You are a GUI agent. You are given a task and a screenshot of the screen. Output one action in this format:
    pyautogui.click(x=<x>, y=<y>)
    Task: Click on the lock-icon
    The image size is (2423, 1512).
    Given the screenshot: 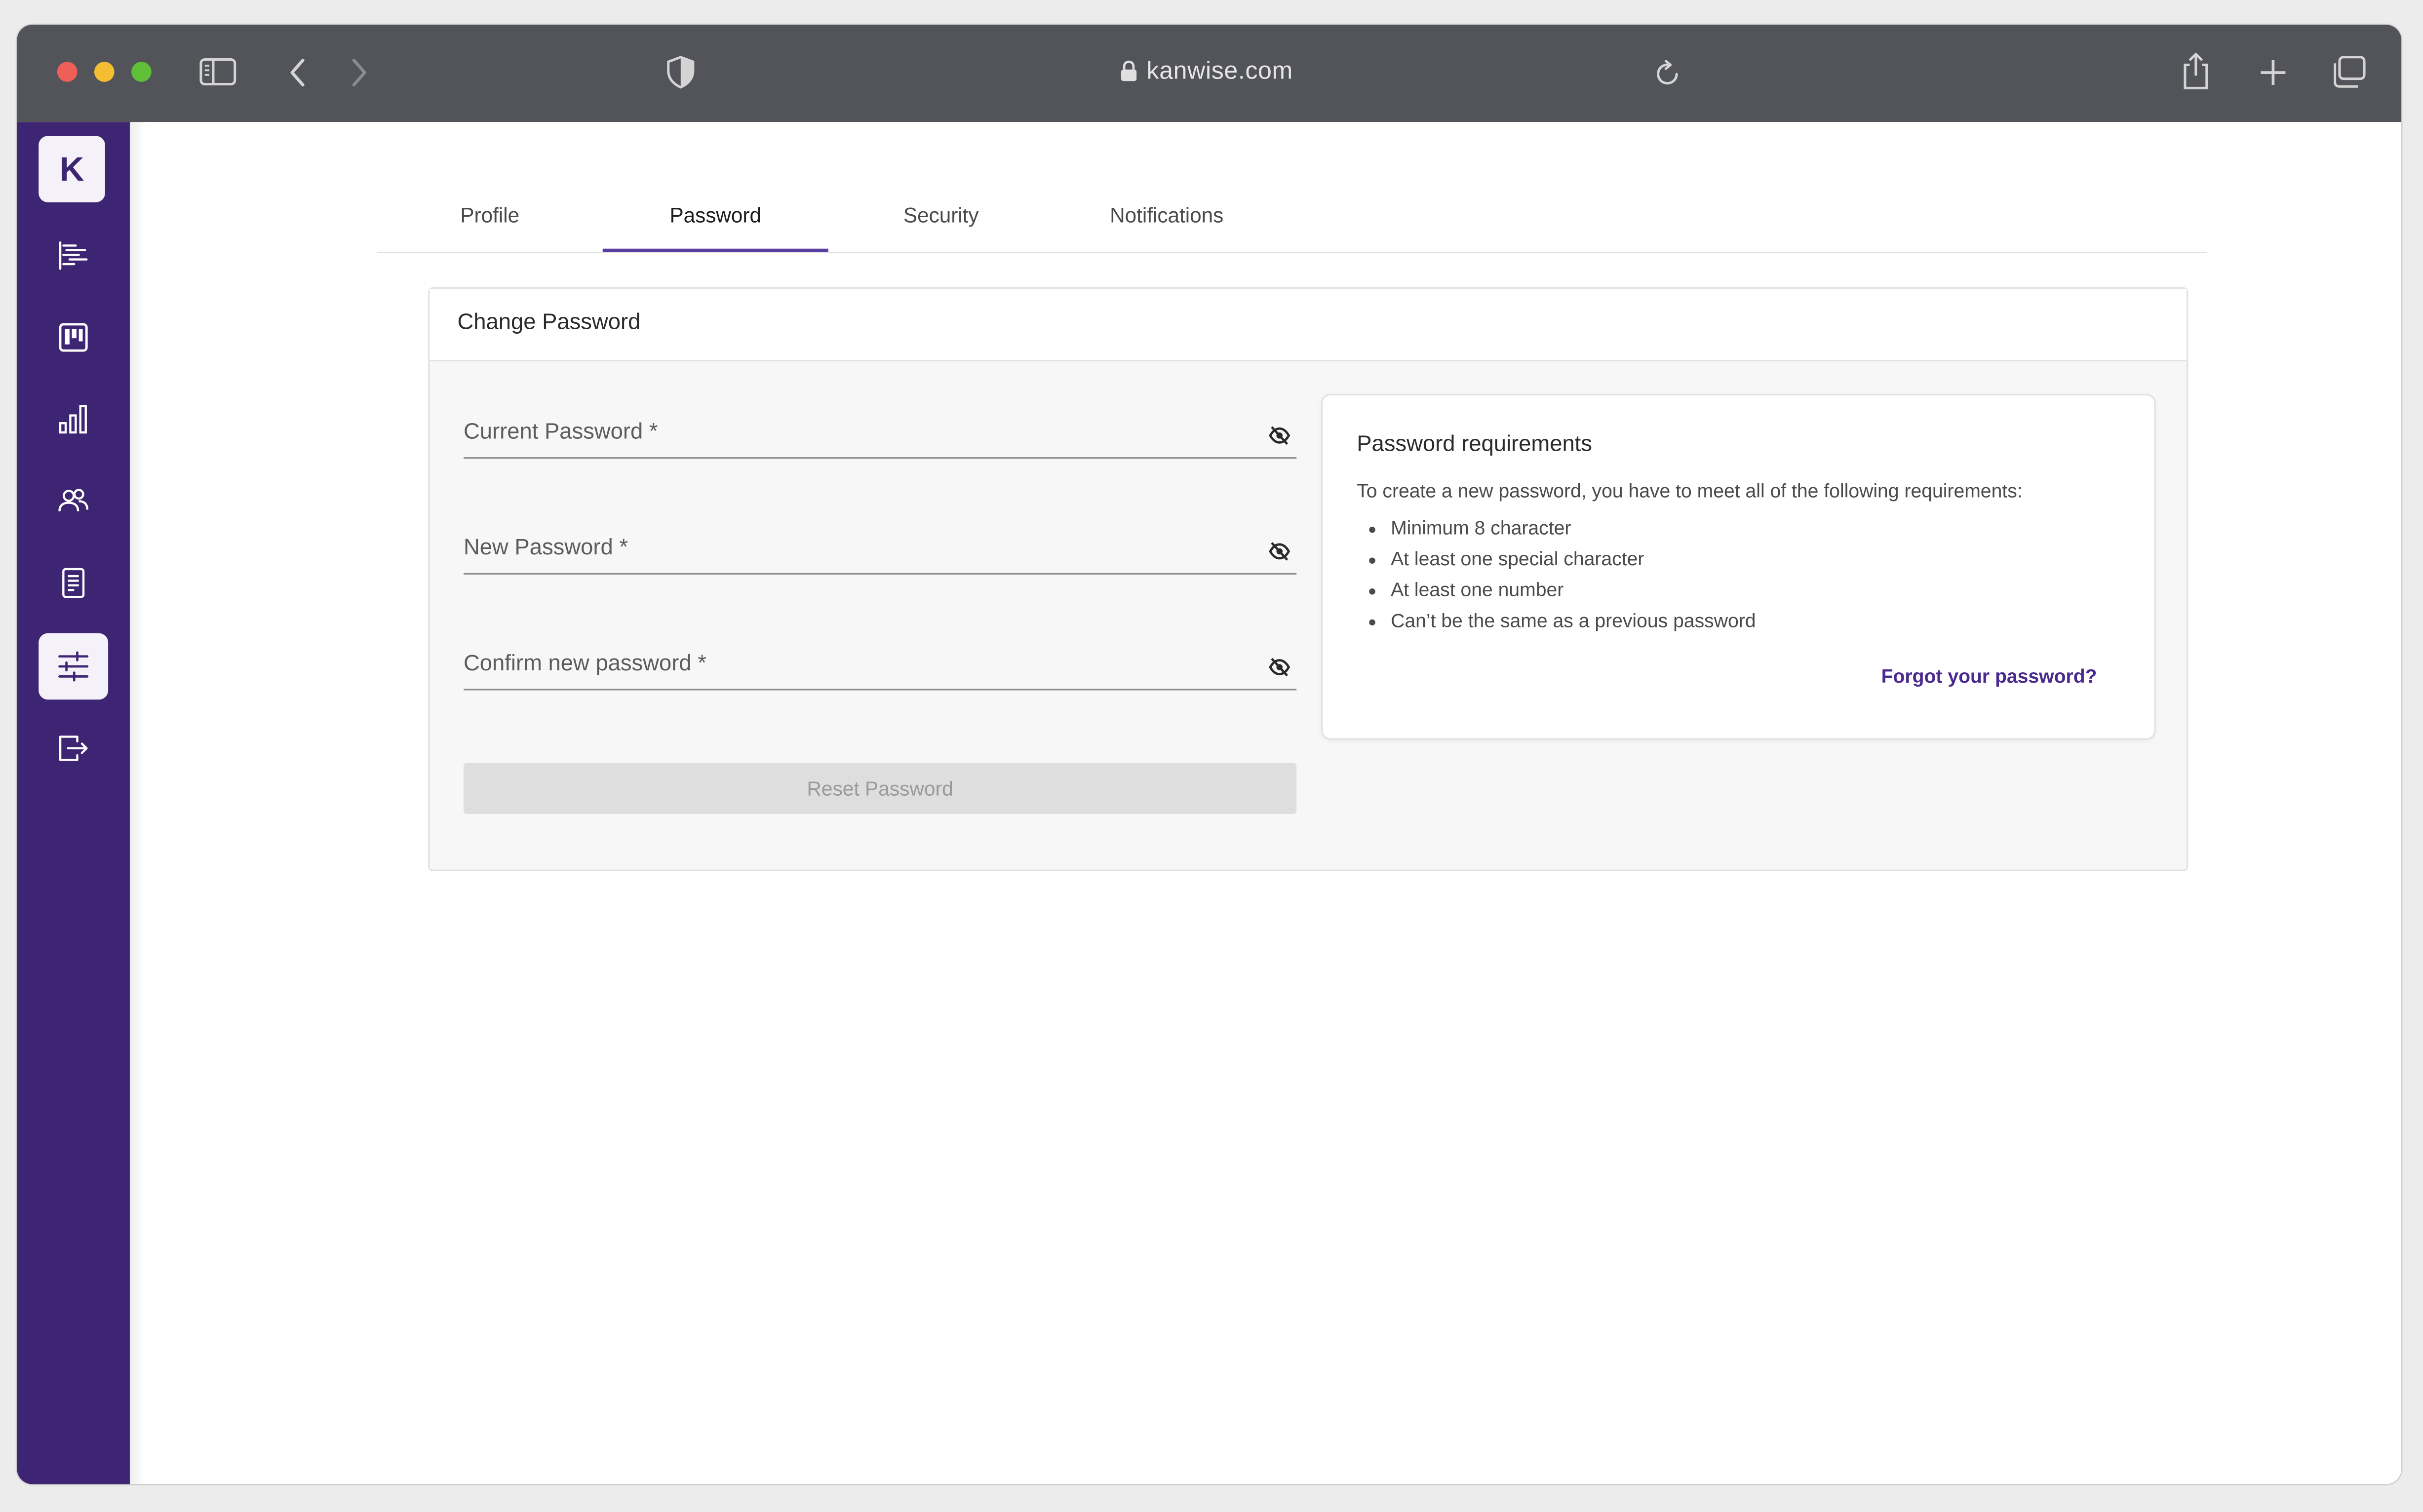 What is the action you would take?
    pyautogui.click(x=1129, y=70)
    